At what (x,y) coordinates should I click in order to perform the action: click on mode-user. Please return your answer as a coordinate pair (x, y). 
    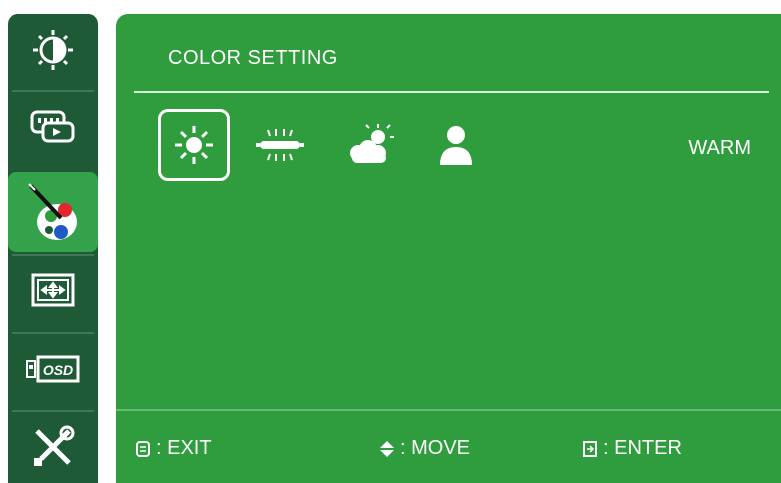
    Looking at the image, I should click on (456, 145).